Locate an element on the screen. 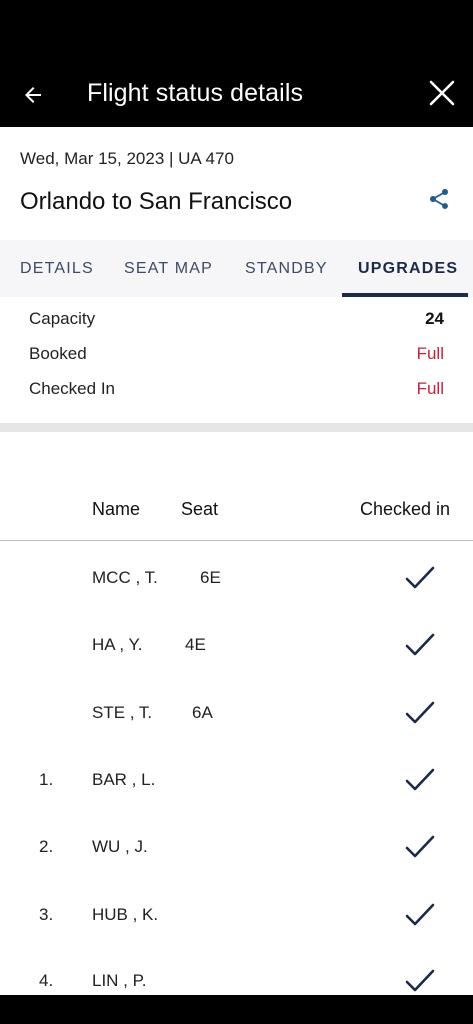 The image size is (473, 1024). tab-bar: DETAILS SEAT MAP STANDBY UPGRADES is located at coordinates (236, 268).